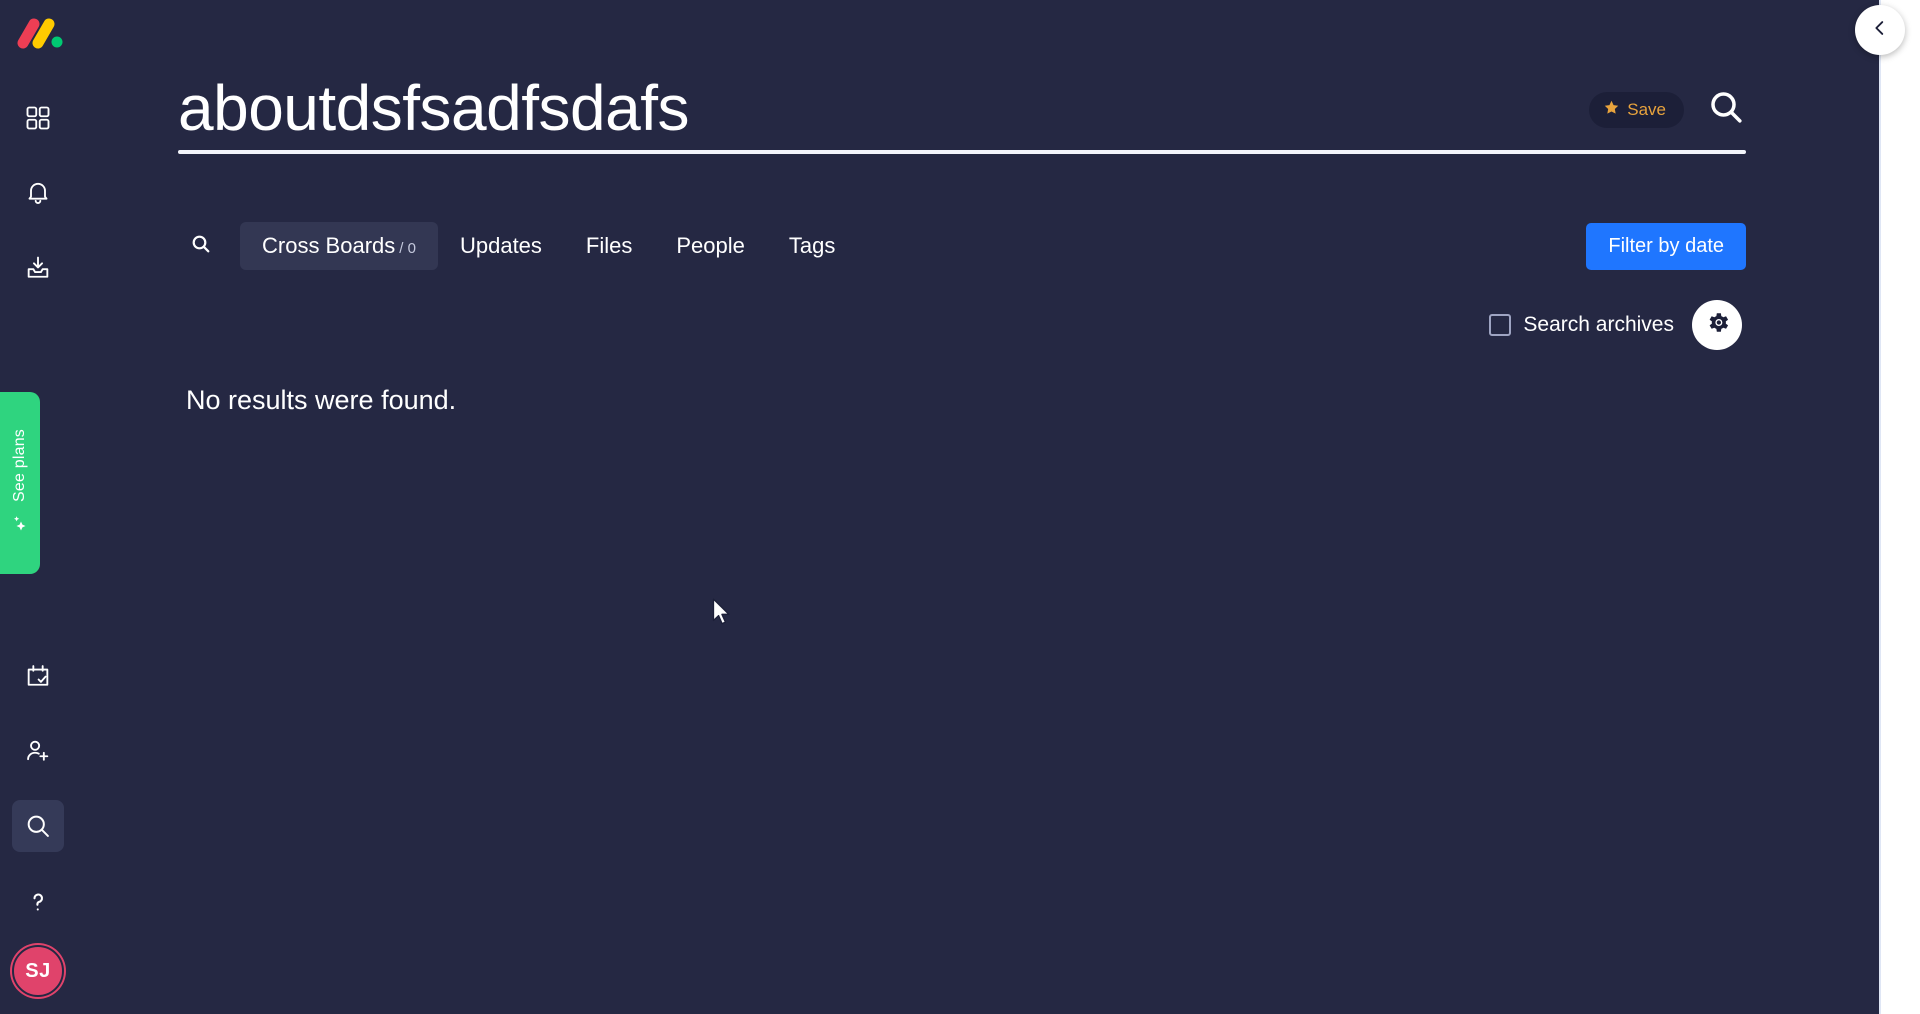 The image size is (1920, 1014). Describe the element at coordinates (19, 465) in the screenshot. I see `see-plans-label: See plans` at that location.